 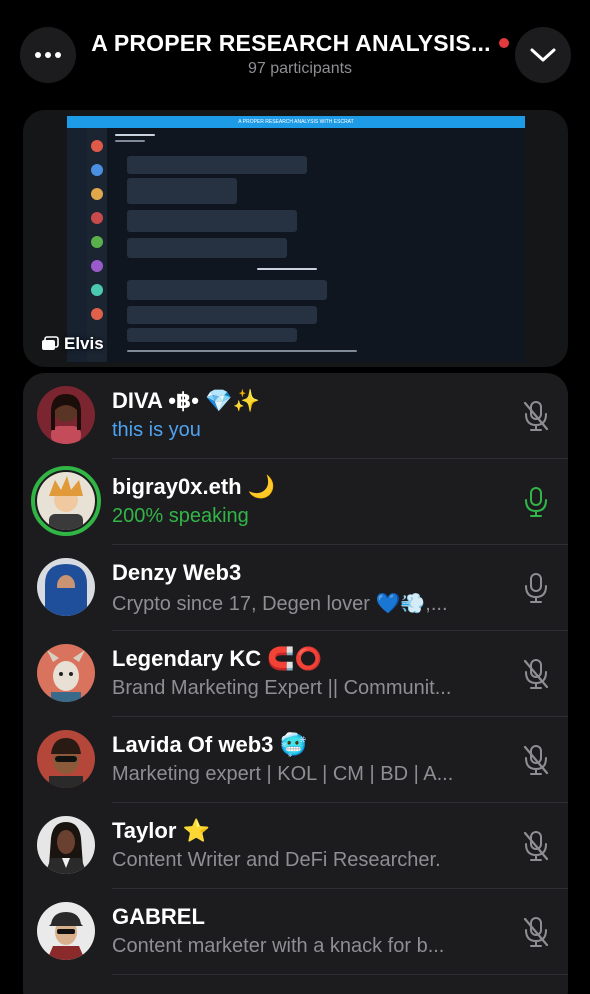 I want to click on participant-name: bigray0x.eth 🌙, so click(x=194, y=487).